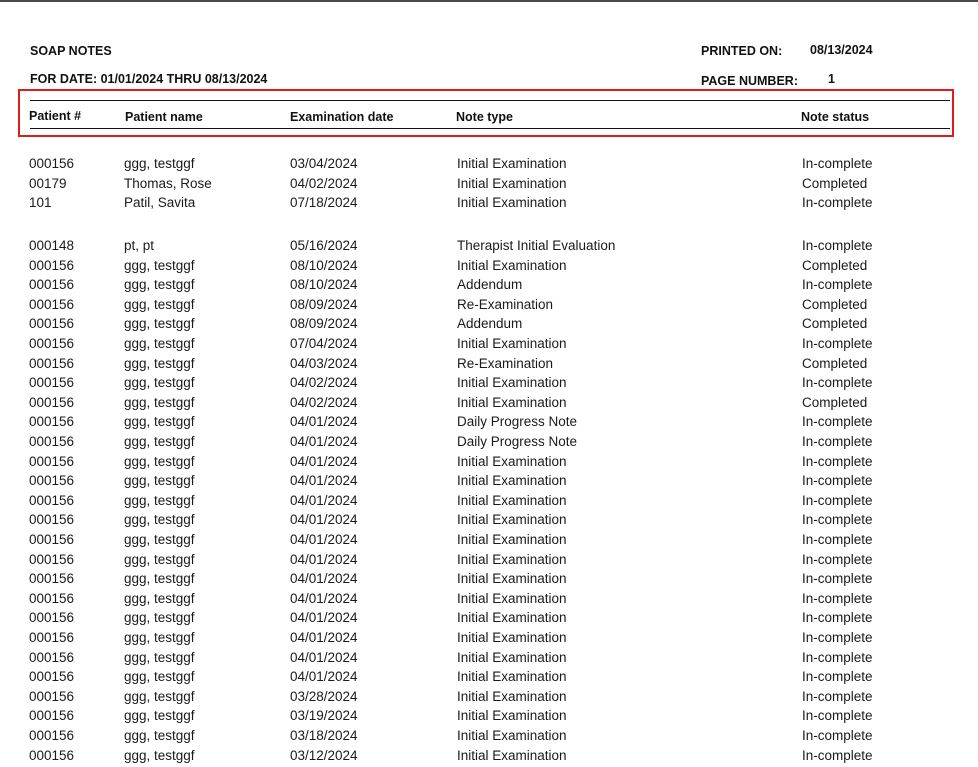 The width and height of the screenshot is (978, 767). I want to click on examination-date-cell: 03/04/2024, so click(324, 163).